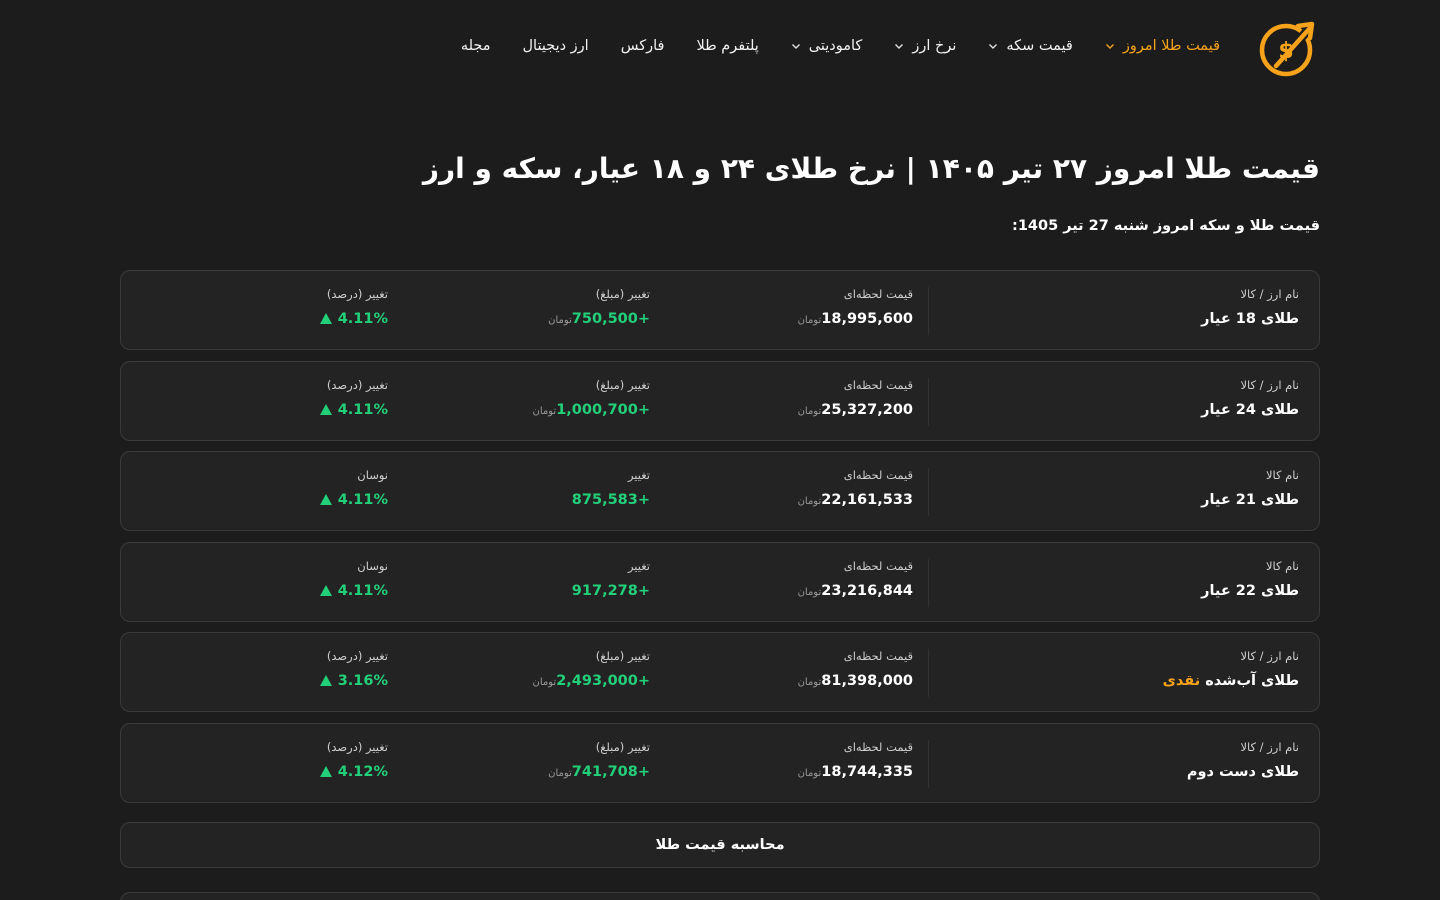 The height and width of the screenshot is (900, 1440). What do you see at coordinates (720, 845) in the screenshot?
I see `gold-calculator-button: محاسبه قیمت طلا` at bounding box center [720, 845].